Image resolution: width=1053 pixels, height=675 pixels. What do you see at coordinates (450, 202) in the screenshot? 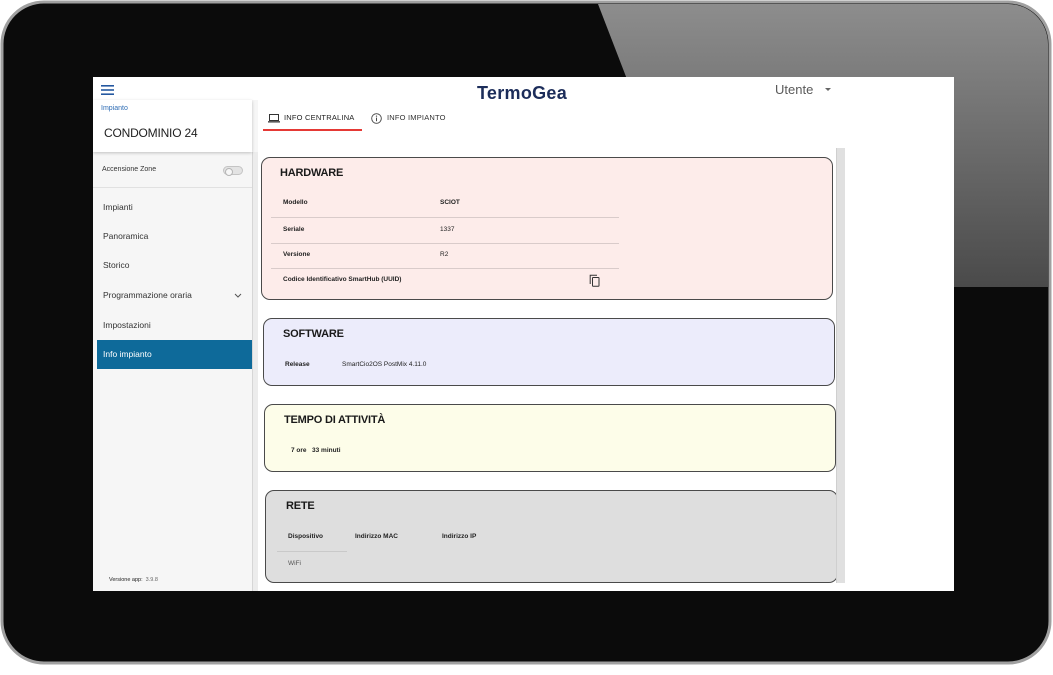
I see `hardware-value: SCIOT` at bounding box center [450, 202].